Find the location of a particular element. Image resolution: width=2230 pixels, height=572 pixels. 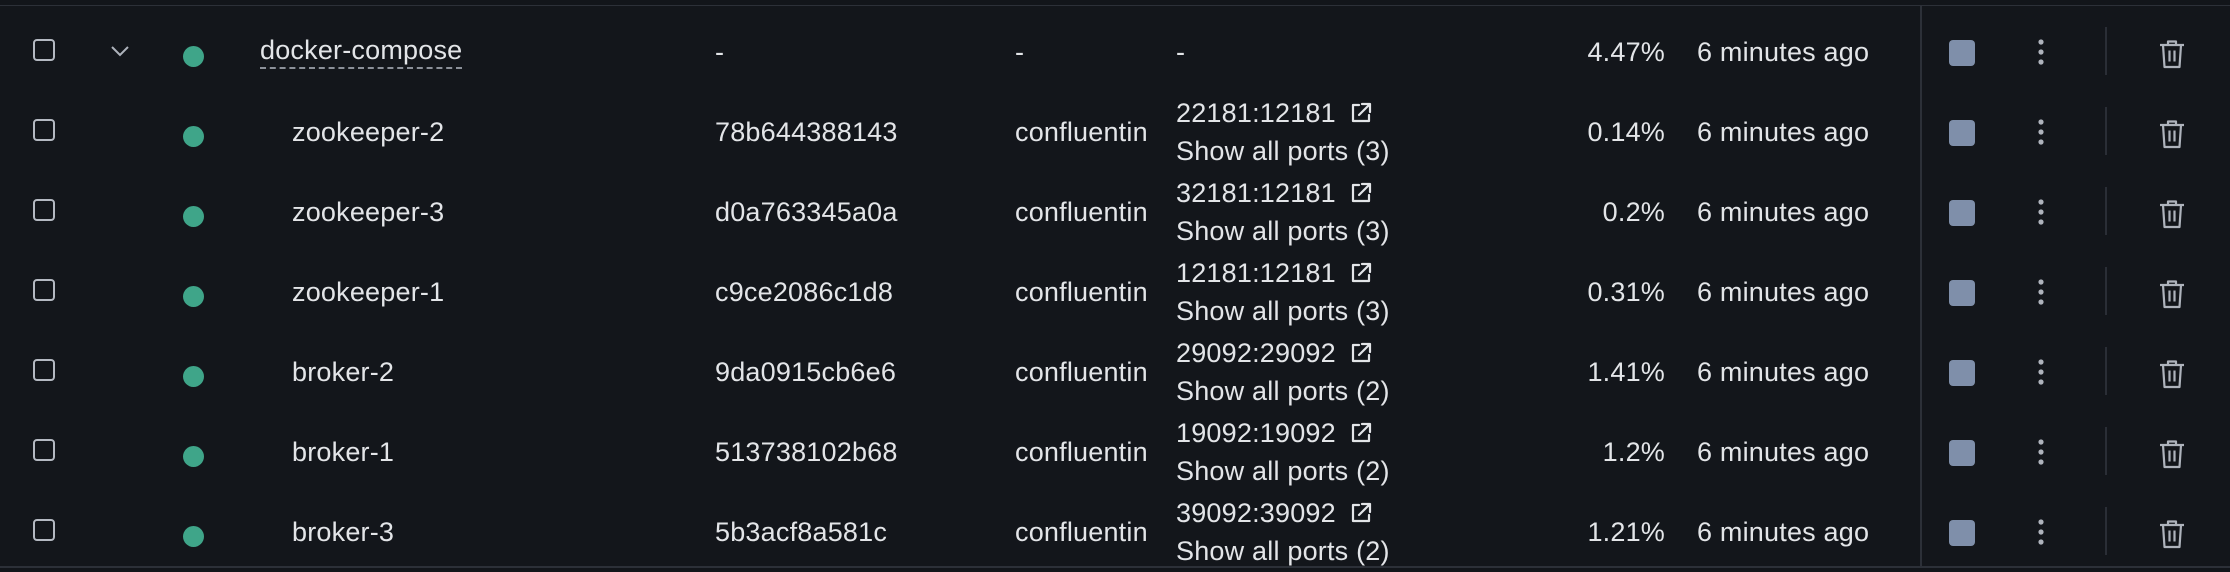

container-name: broker-1 is located at coordinates (343, 452).